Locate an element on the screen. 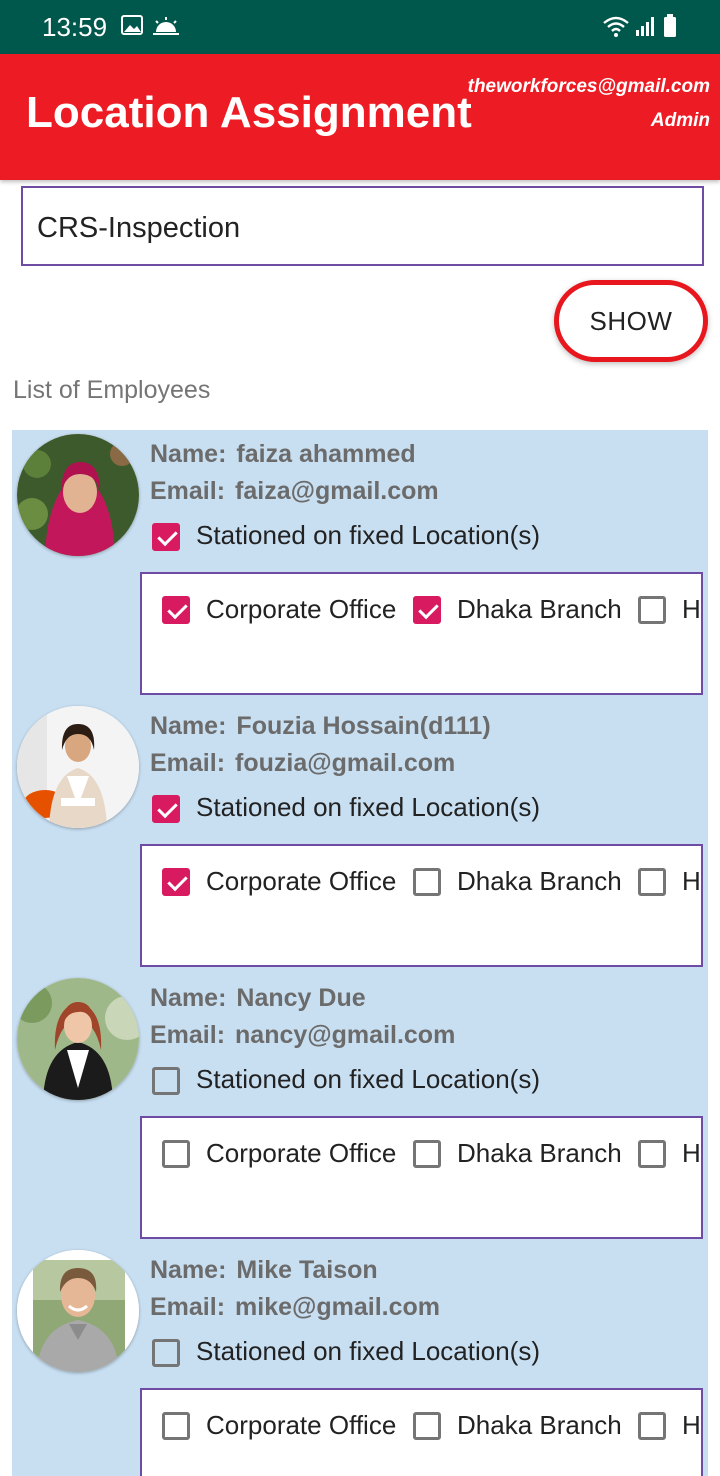 This screenshot has height=1476, width=720. employee-name: Name: Mike Taison is located at coordinates (264, 1270).